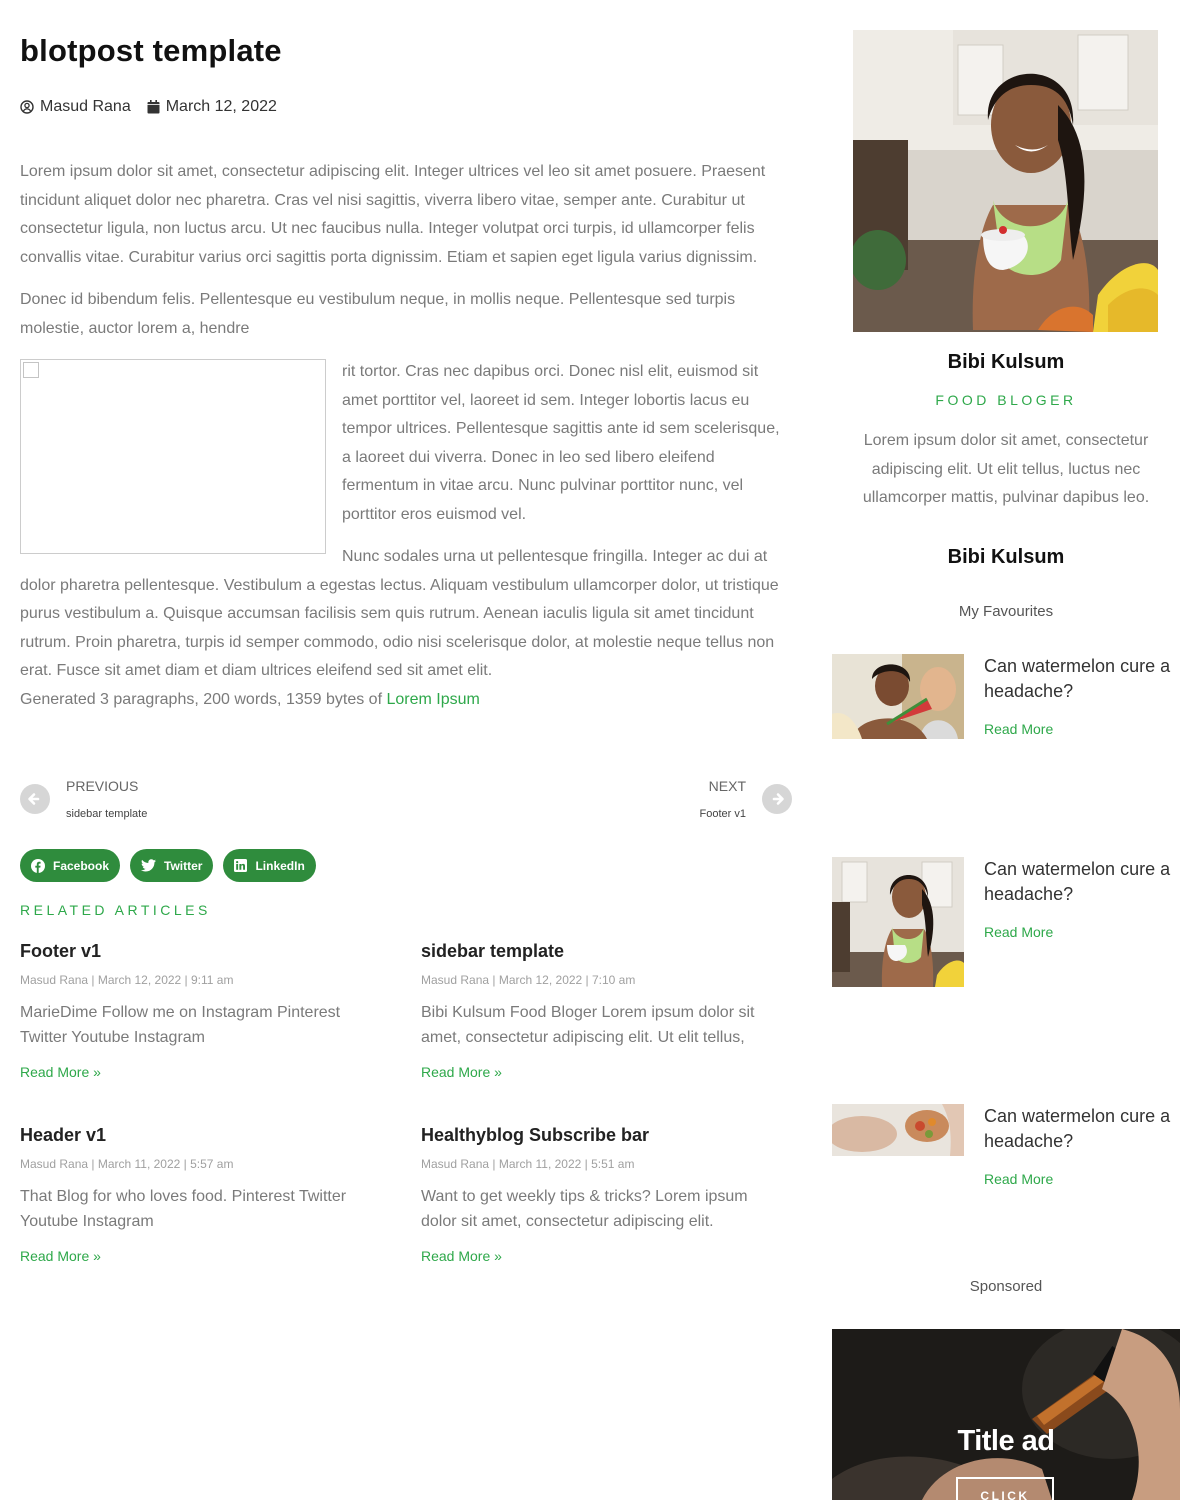  Describe the element at coordinates (1005, 1488) in the screenshot. I see `ad-click-button: CLICK` at that location.